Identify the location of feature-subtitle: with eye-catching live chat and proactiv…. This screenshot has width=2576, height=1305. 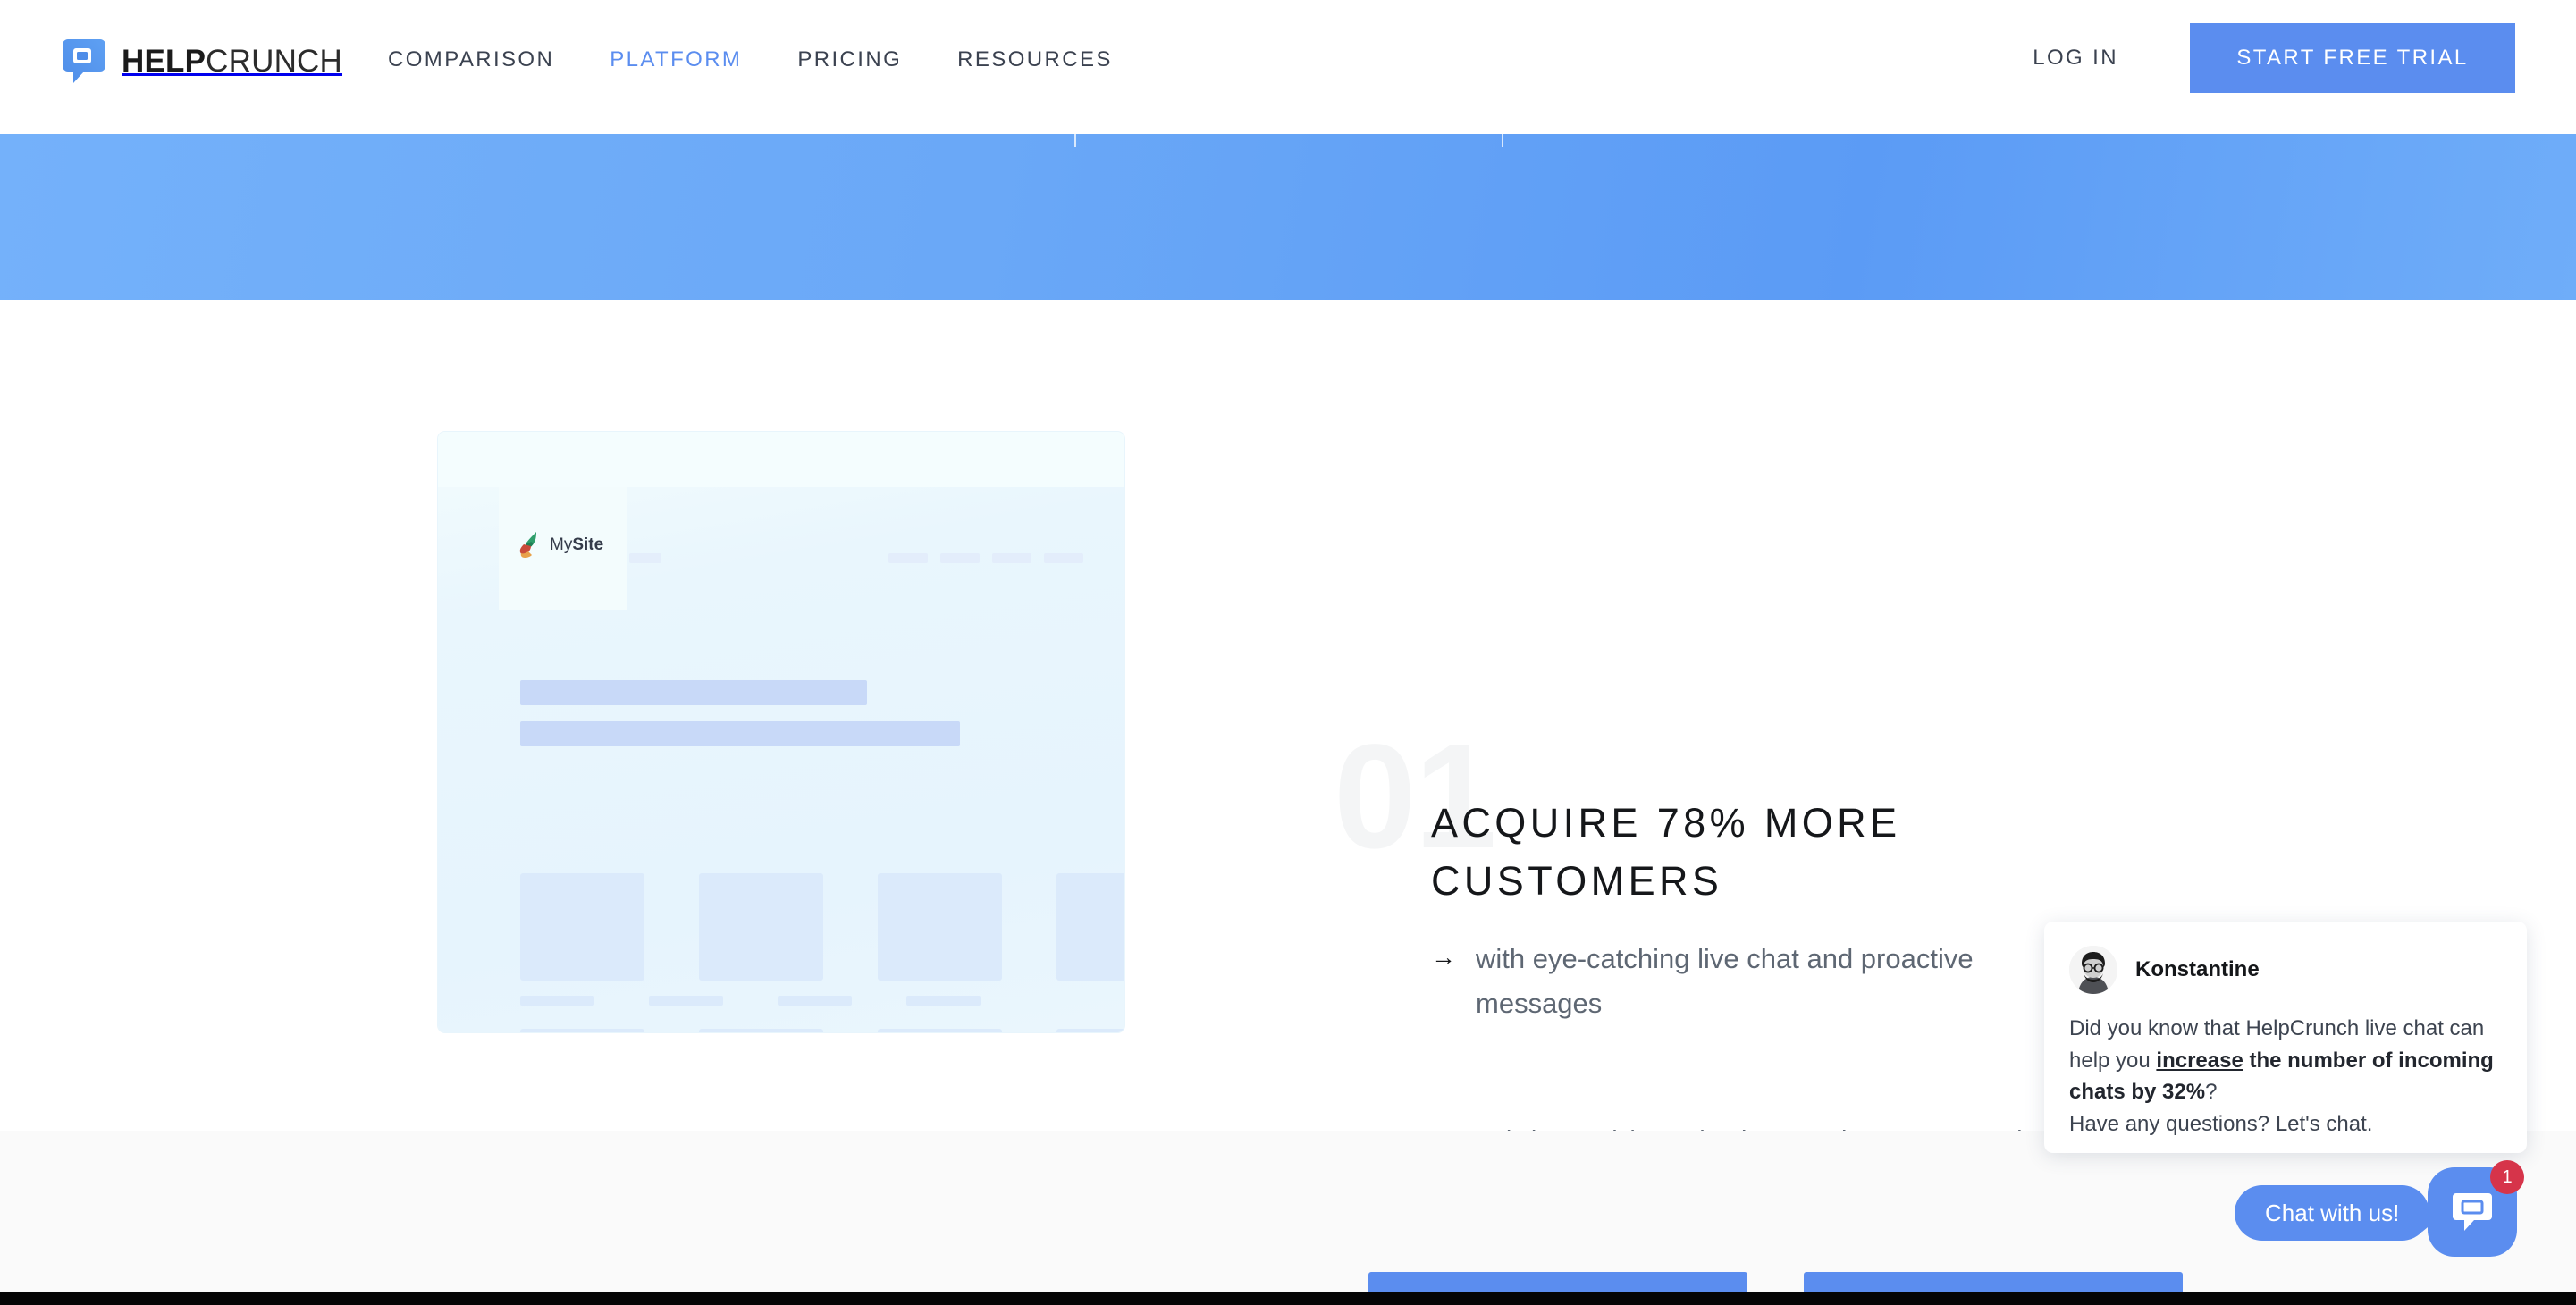
(1725, 981).